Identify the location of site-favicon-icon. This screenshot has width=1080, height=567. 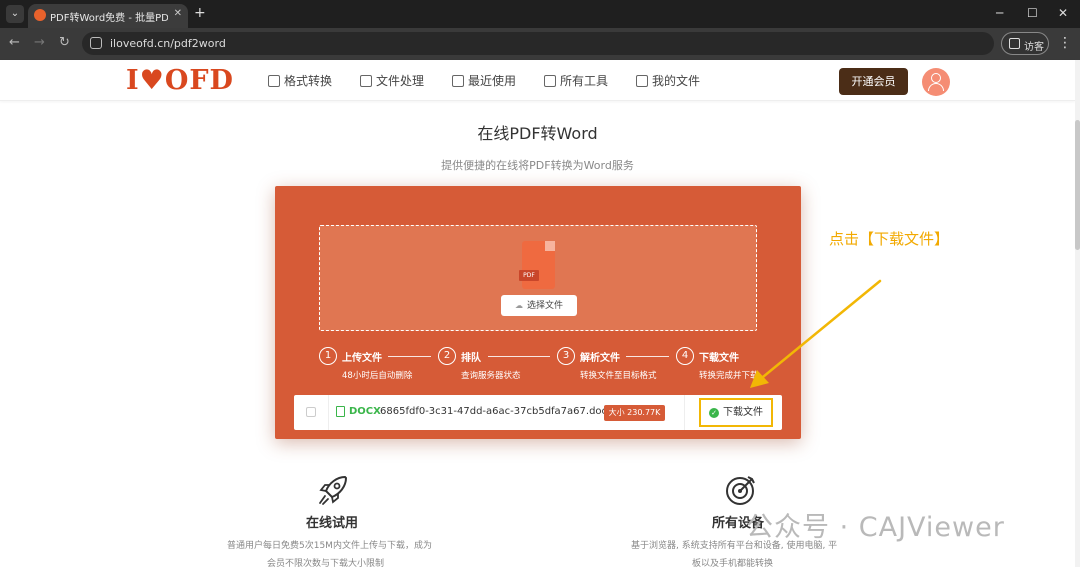
(40, 15).